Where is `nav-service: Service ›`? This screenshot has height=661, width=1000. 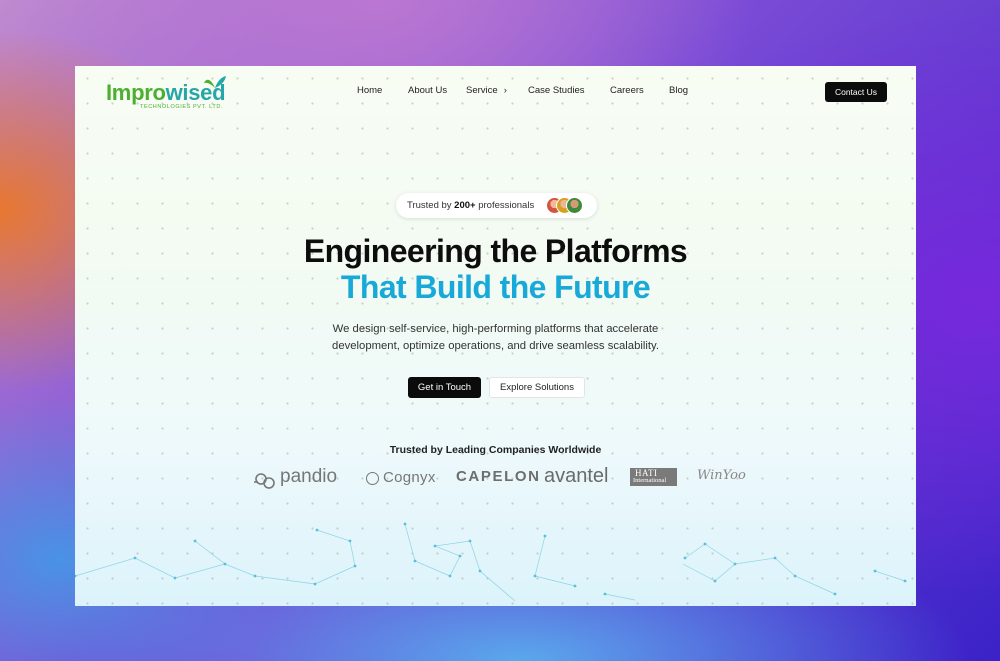 nav-service: Service › is located at coordinates (486, 90).